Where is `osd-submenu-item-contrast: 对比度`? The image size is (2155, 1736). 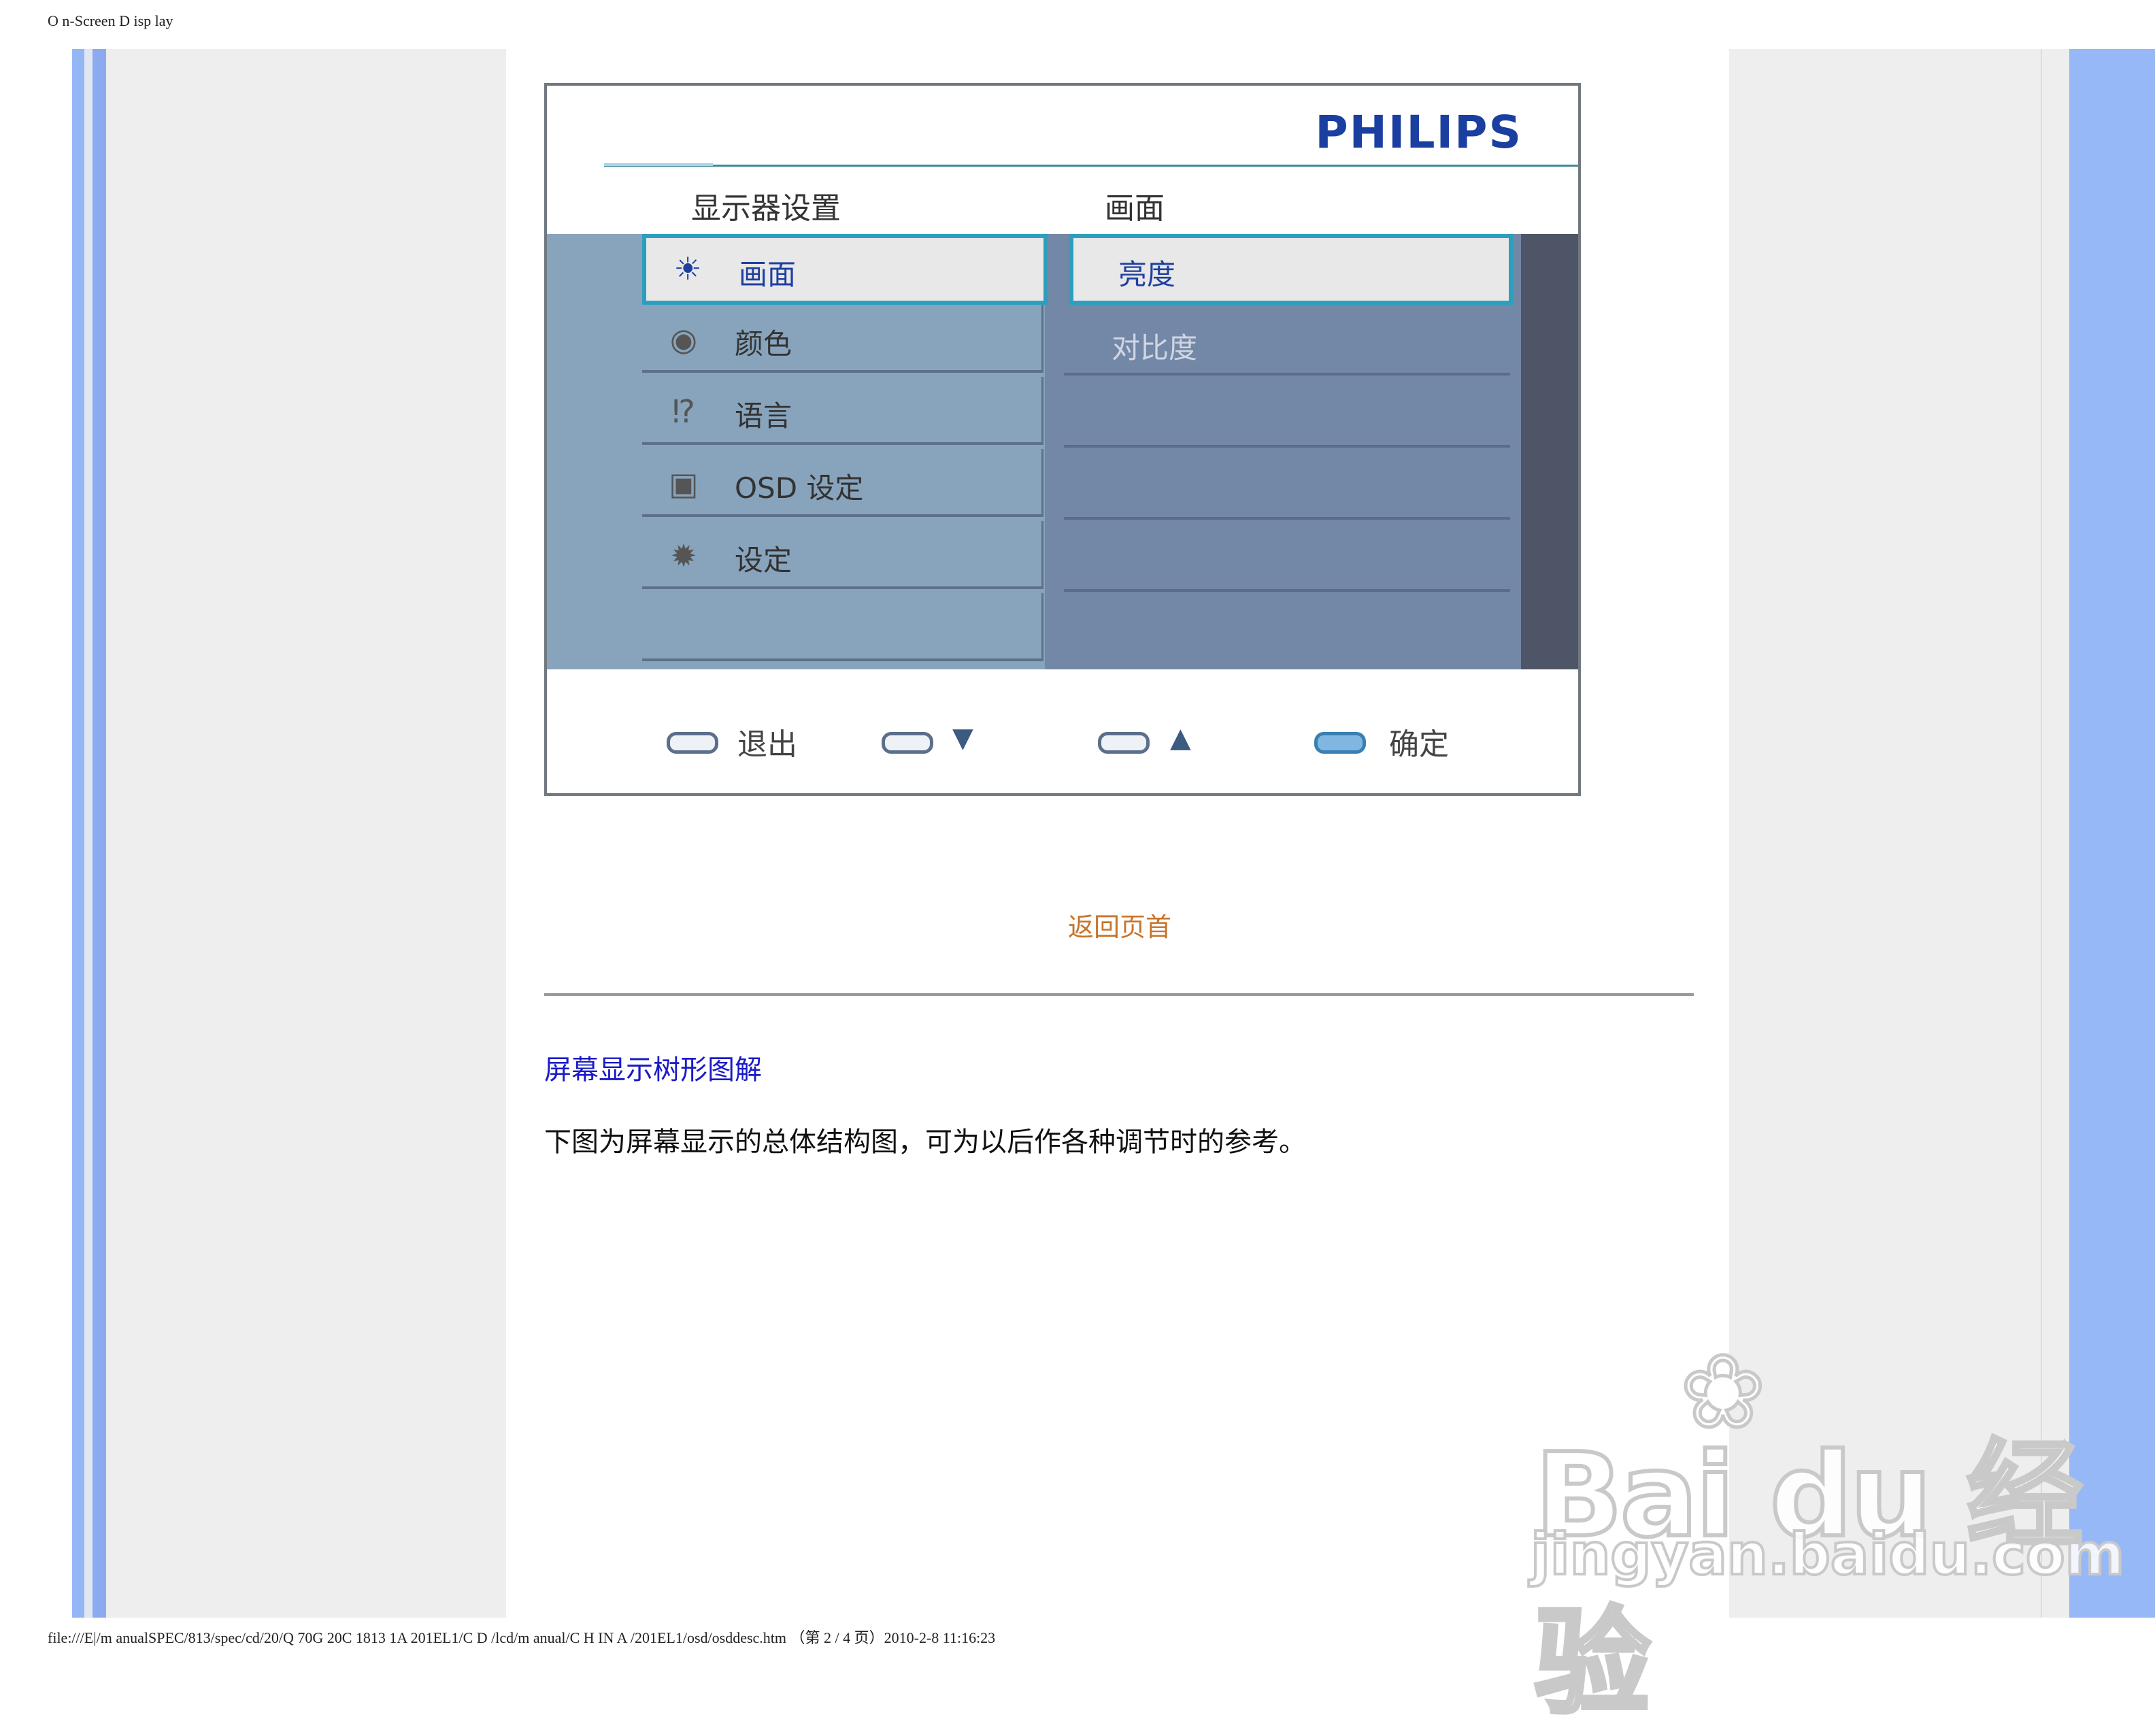 osd-submenu-item-contrast: 对比度 is located at coordinates (1287, 341).